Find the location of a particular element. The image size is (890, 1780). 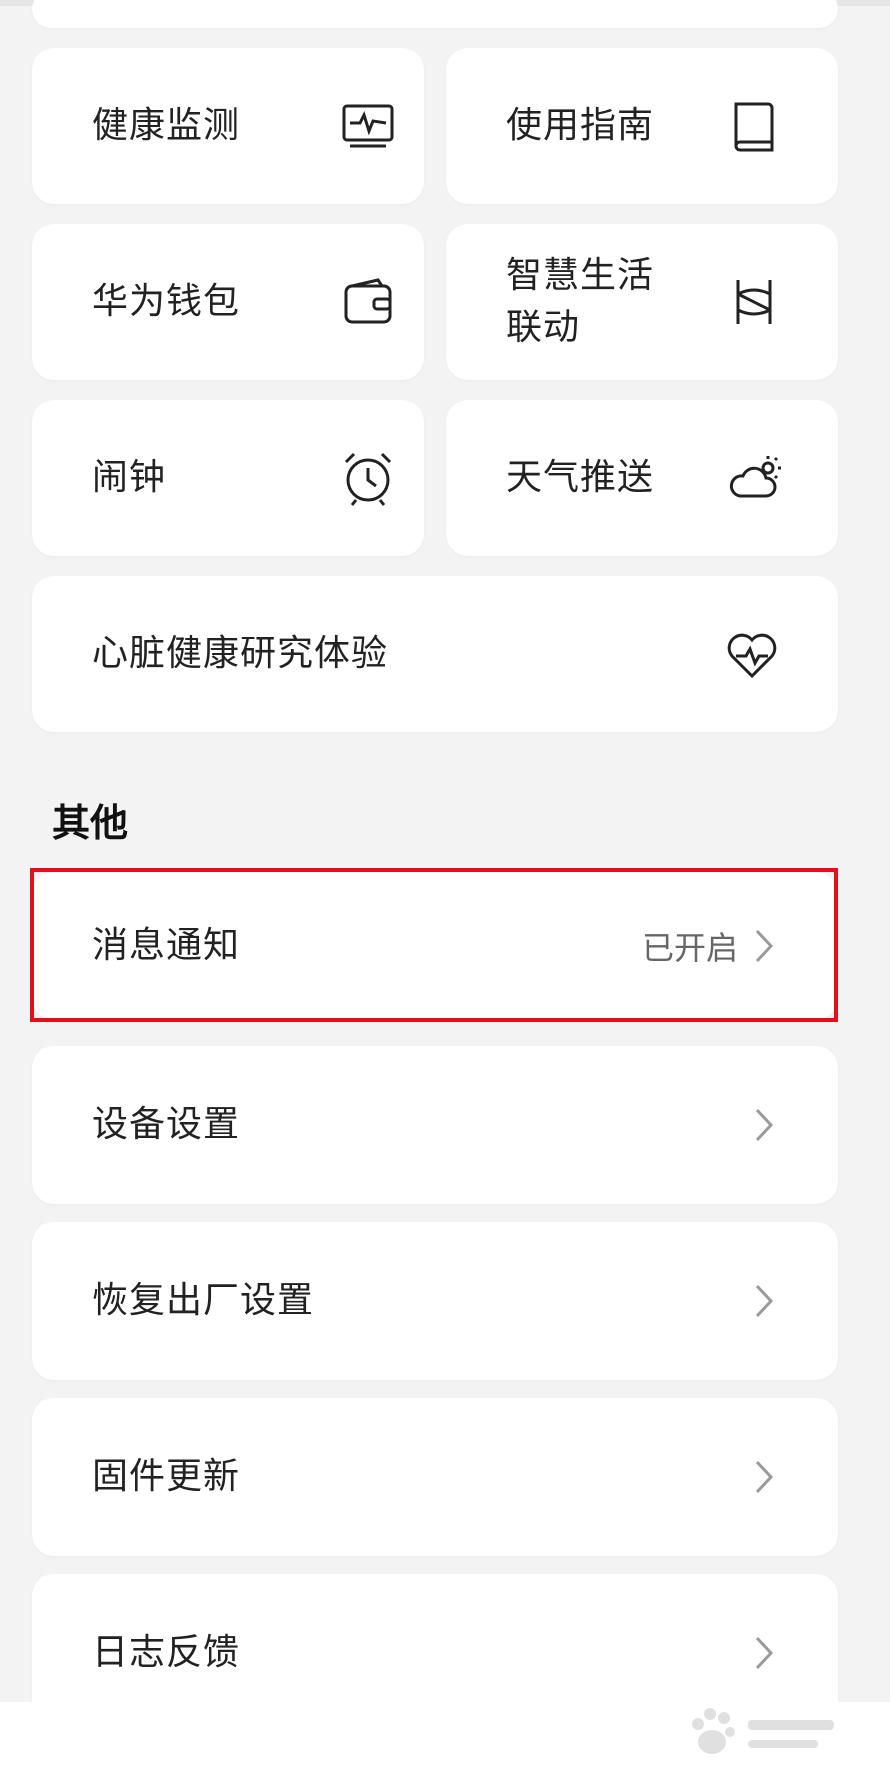

smart-life-card: 智慧生活 联动 is located at coordinates (642, 302).